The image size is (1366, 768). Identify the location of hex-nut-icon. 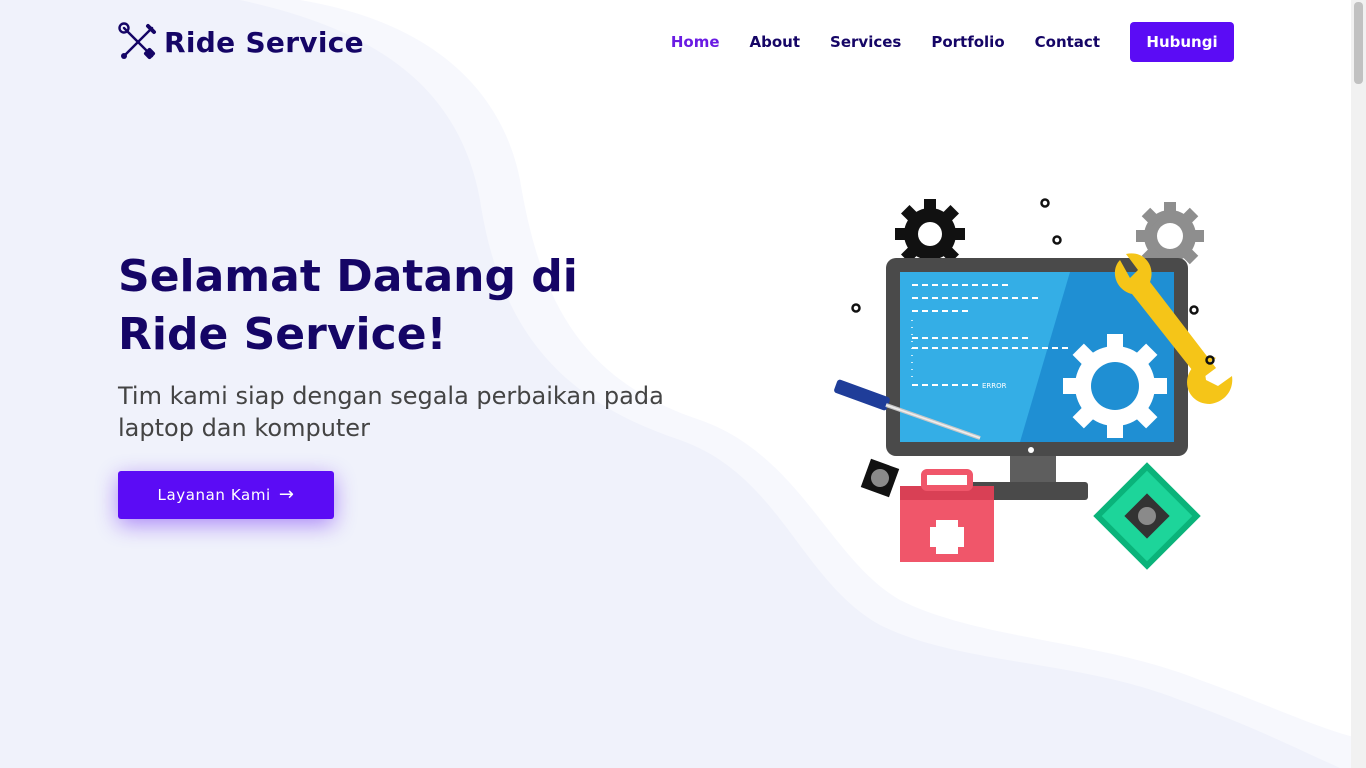
(880, 478).